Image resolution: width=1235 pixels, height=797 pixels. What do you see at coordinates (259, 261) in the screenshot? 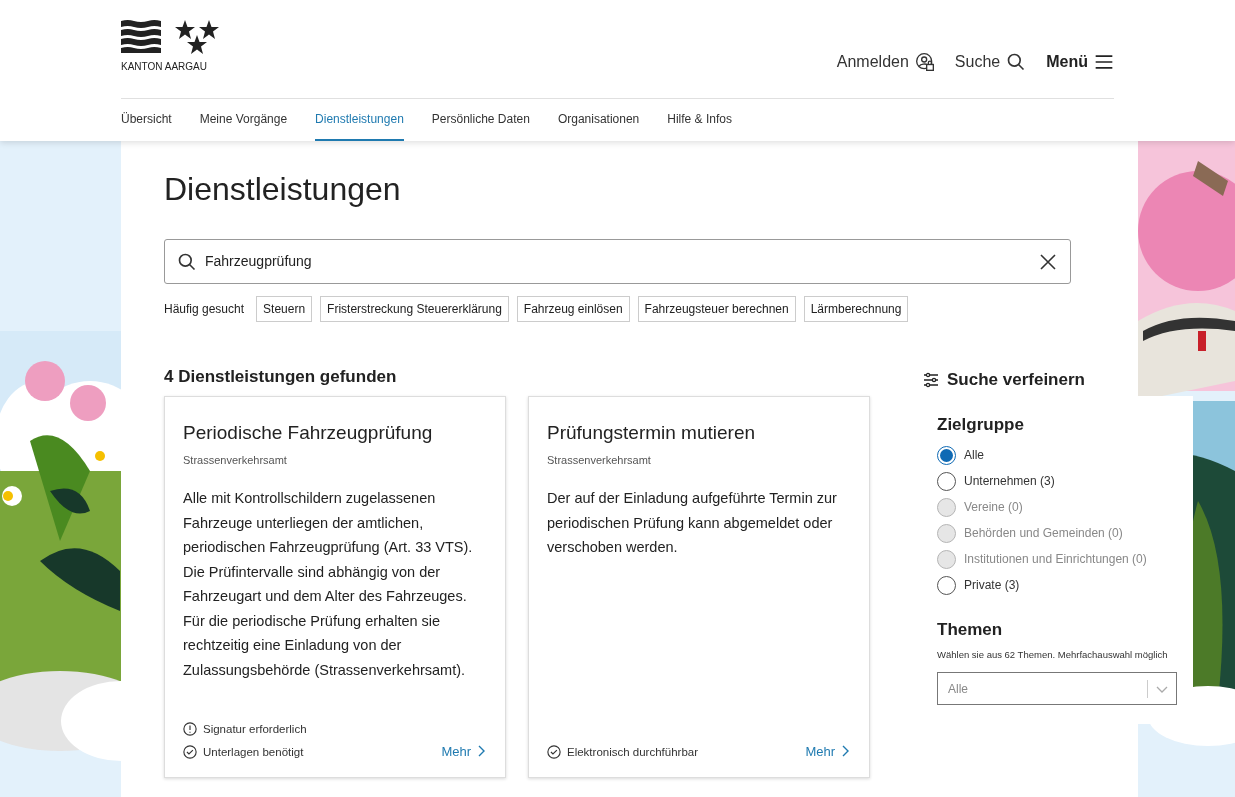
I see `search-value: Fahrzeugprüfung` at bounding box center [259, 261].